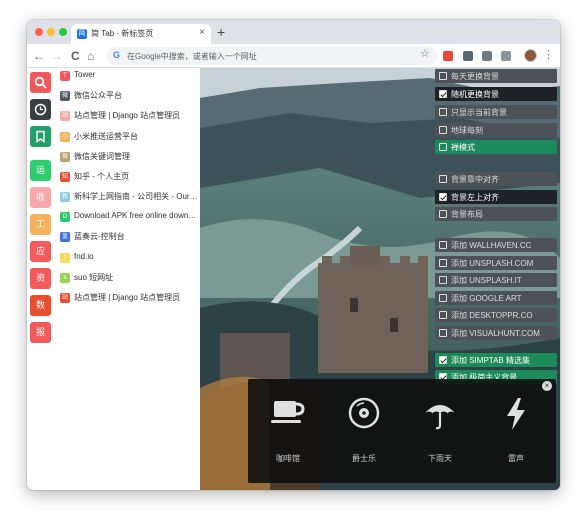  I want to click on close-window-button, so click(39, 32).